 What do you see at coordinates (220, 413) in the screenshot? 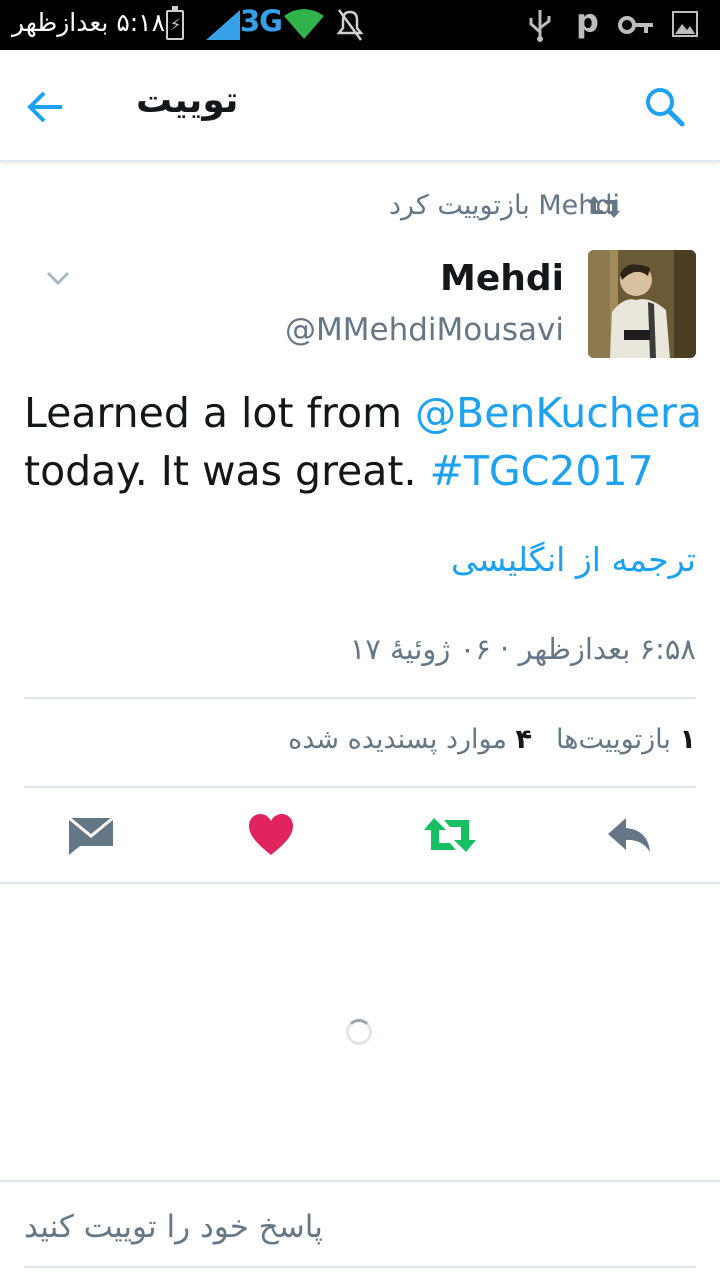
I see `tweet-text-part: Learned a lot from` at bounding box center [220, 413].